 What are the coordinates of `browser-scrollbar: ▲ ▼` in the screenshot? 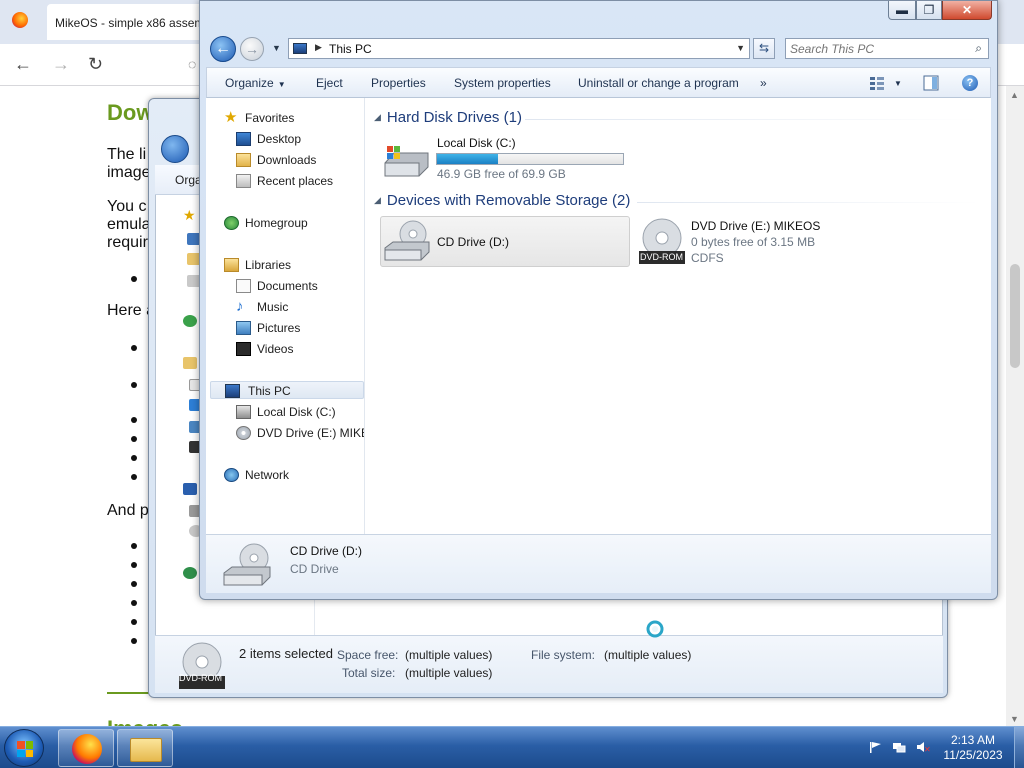 It's located at (1015, 406).